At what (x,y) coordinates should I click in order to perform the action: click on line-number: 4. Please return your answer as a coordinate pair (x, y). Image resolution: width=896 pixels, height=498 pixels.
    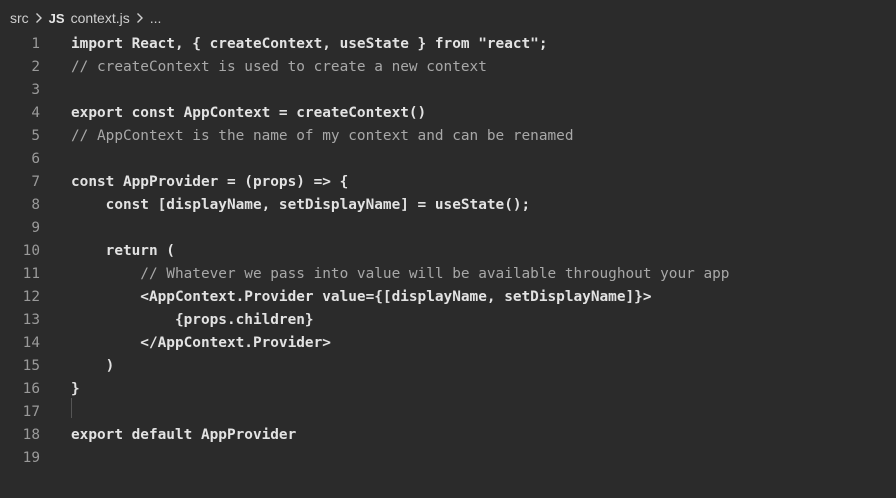
    Looking at the image, I should click on (35, 113).